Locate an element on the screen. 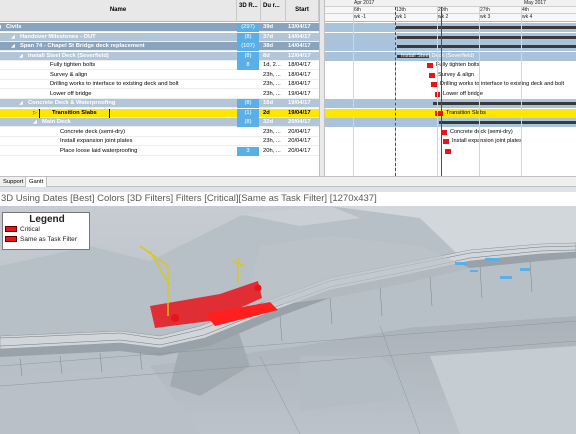 This screenshot has width=576, height=434. task-name: Install Steel Deck (Severfield) is located at coordinates (68, 55).